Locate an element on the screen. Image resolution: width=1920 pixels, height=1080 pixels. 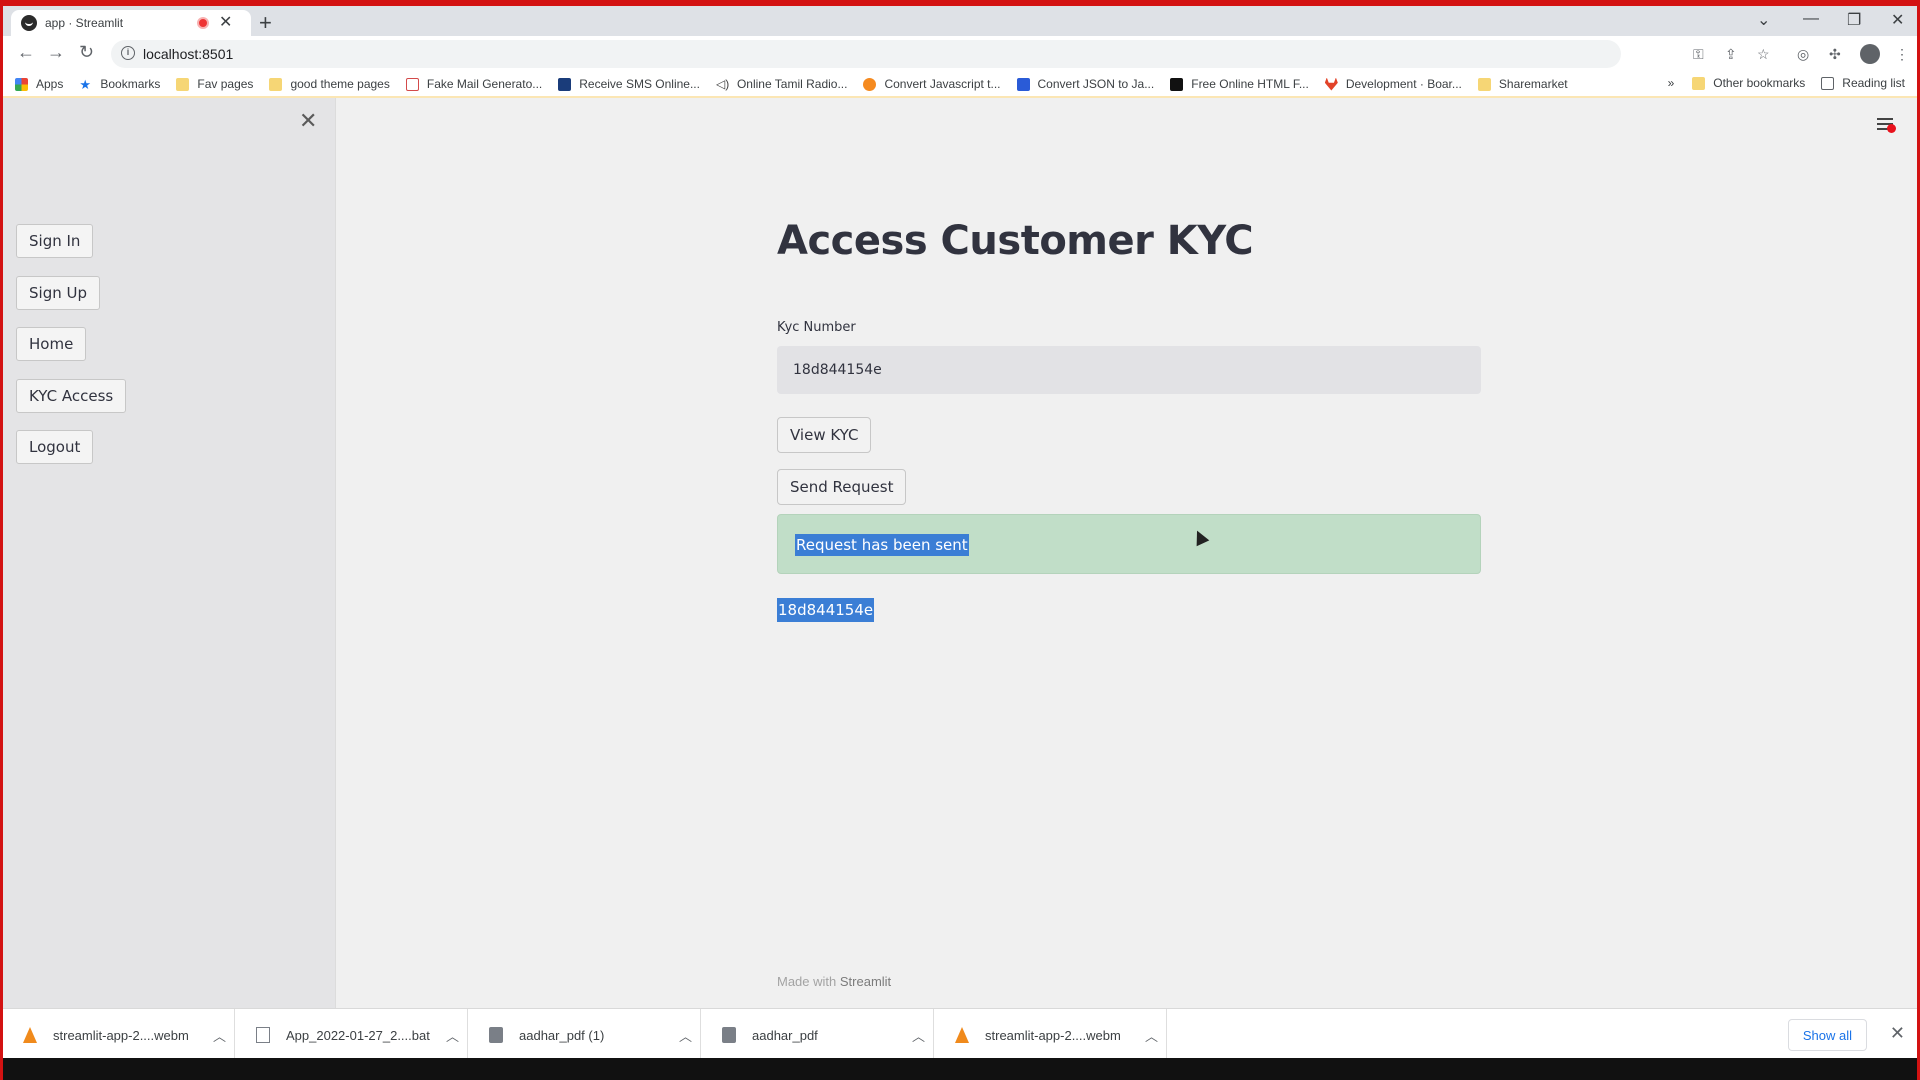
shelf-close-icon: ✕ is located at coordinates (1897, 1033).